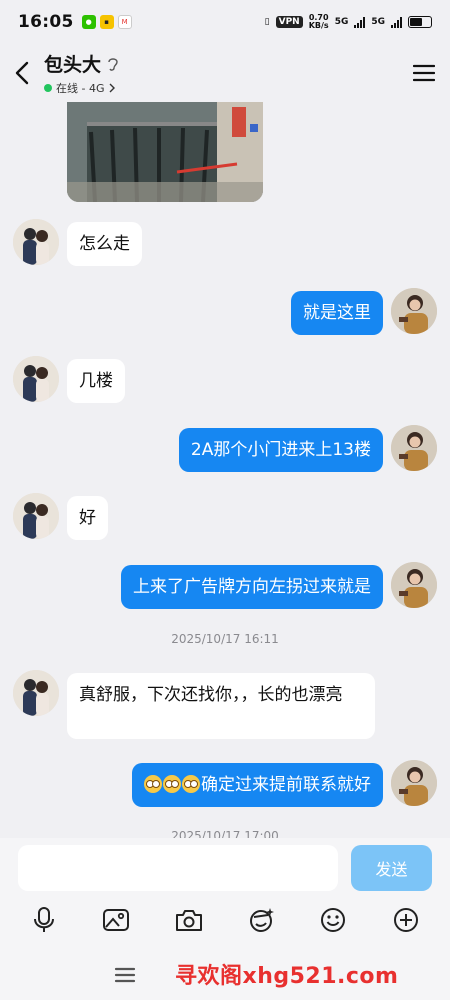 The image size is (450, 1000). I want to click on contact-info: 包头大 在线 - 4G, so click(81, 73).